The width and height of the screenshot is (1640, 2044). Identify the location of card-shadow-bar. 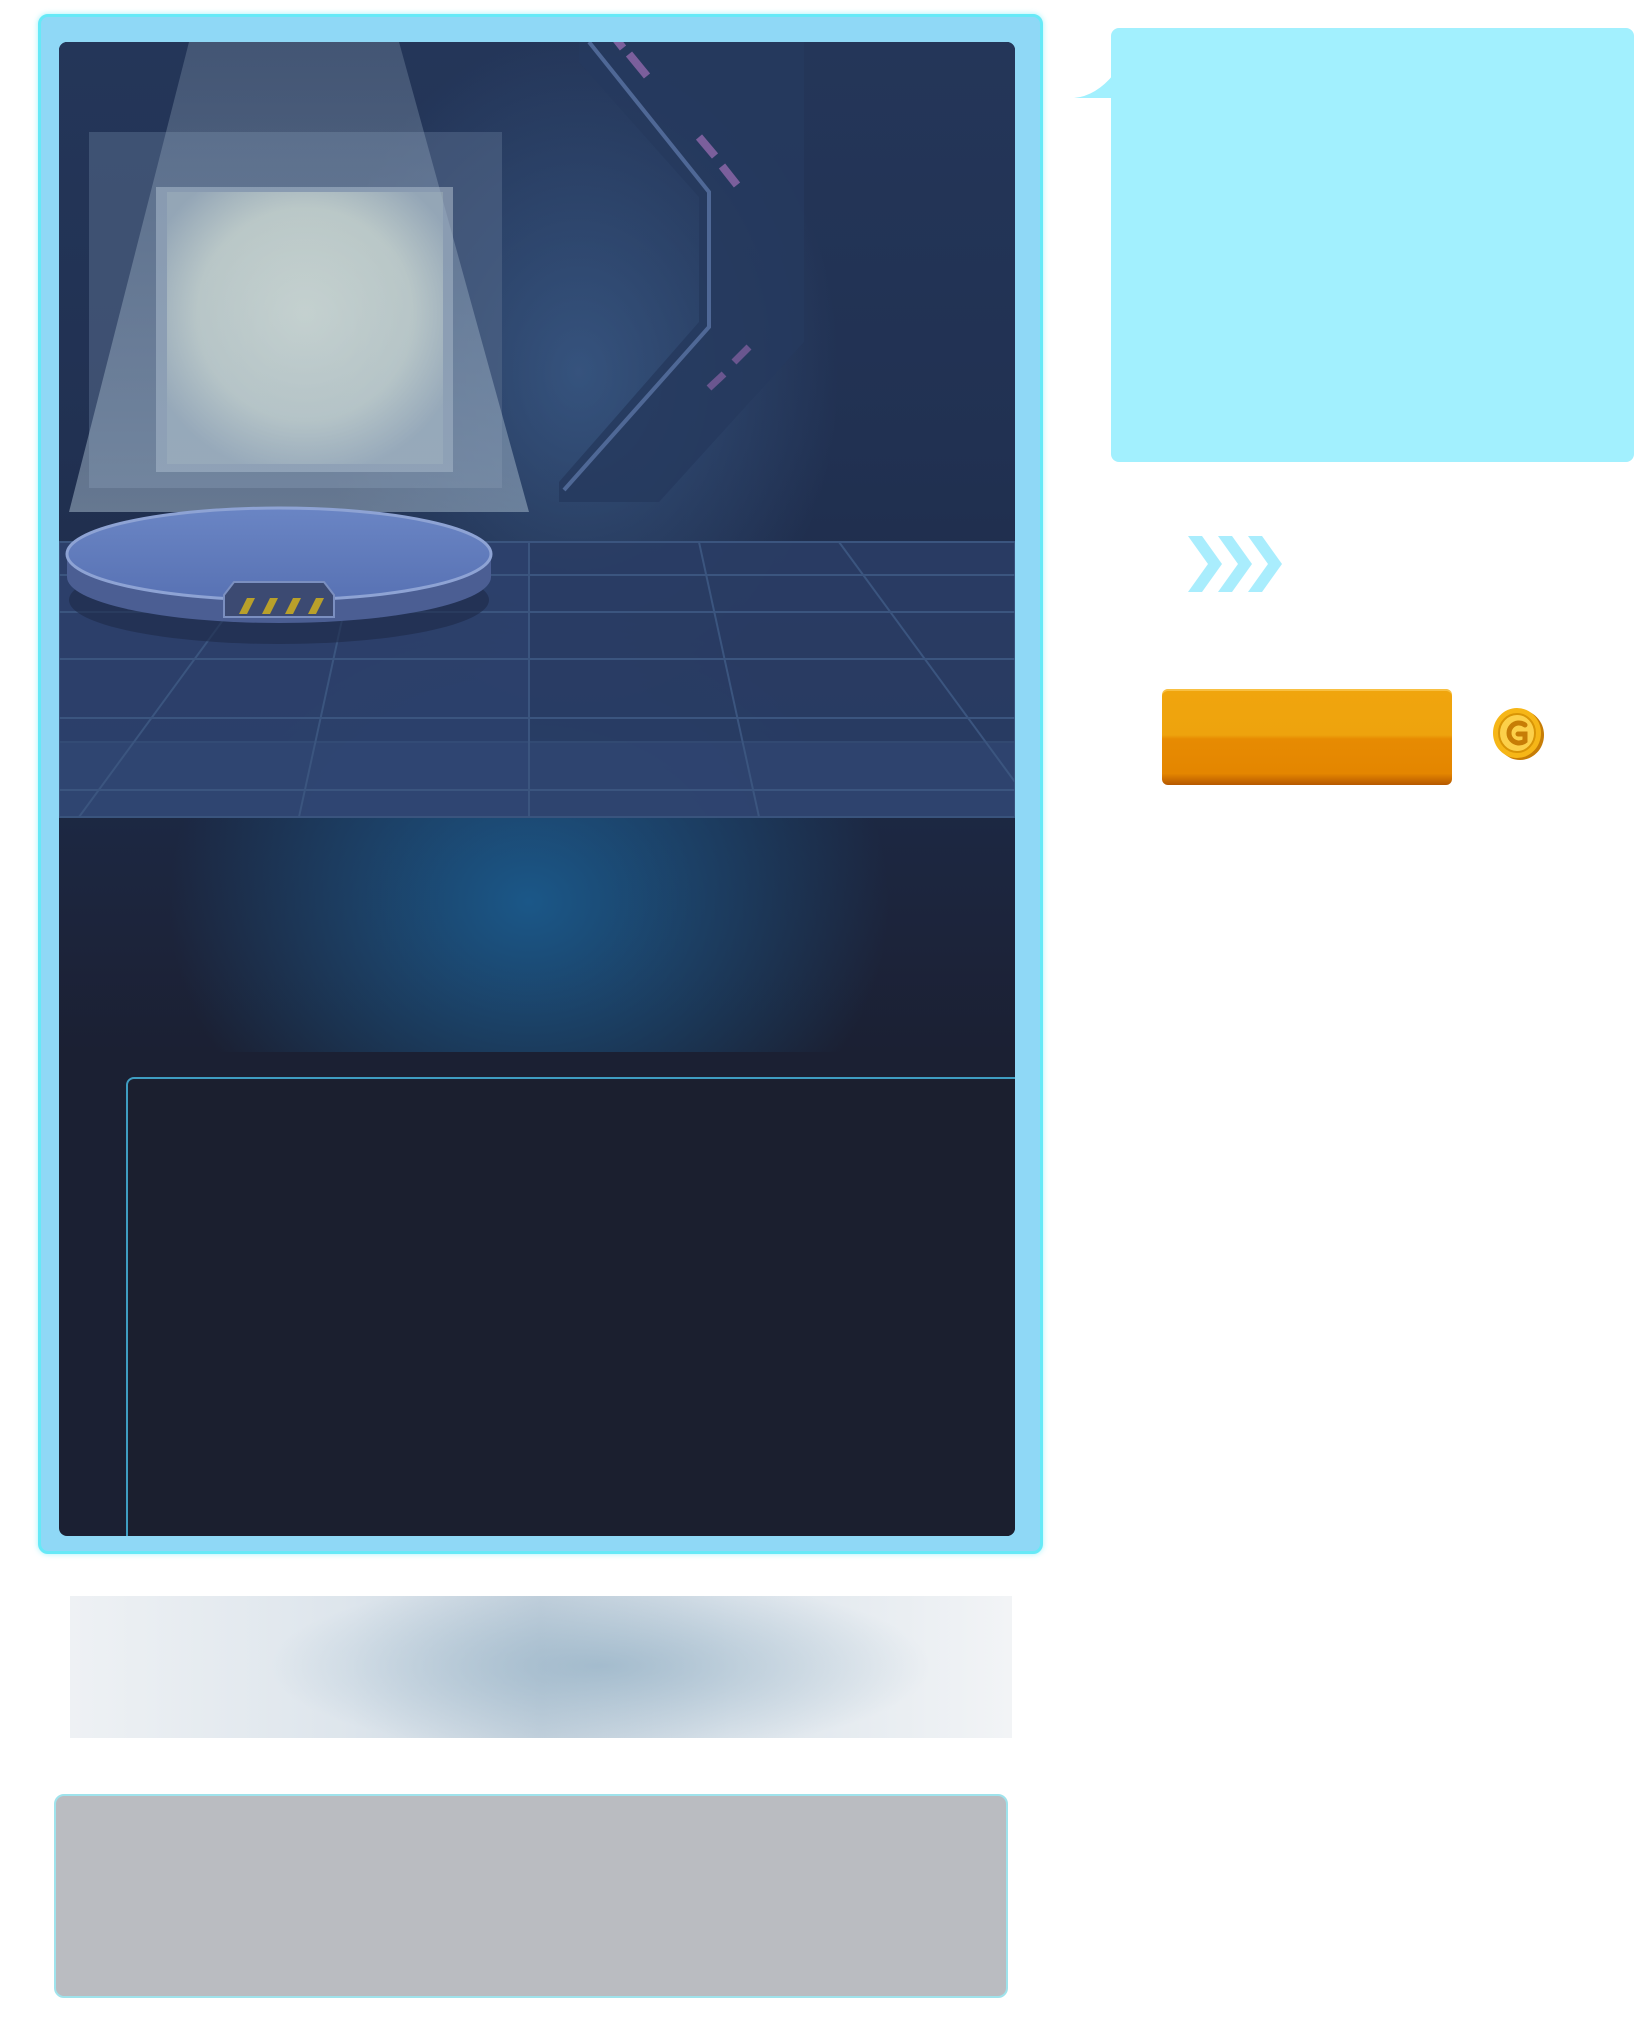
(541, 1667).